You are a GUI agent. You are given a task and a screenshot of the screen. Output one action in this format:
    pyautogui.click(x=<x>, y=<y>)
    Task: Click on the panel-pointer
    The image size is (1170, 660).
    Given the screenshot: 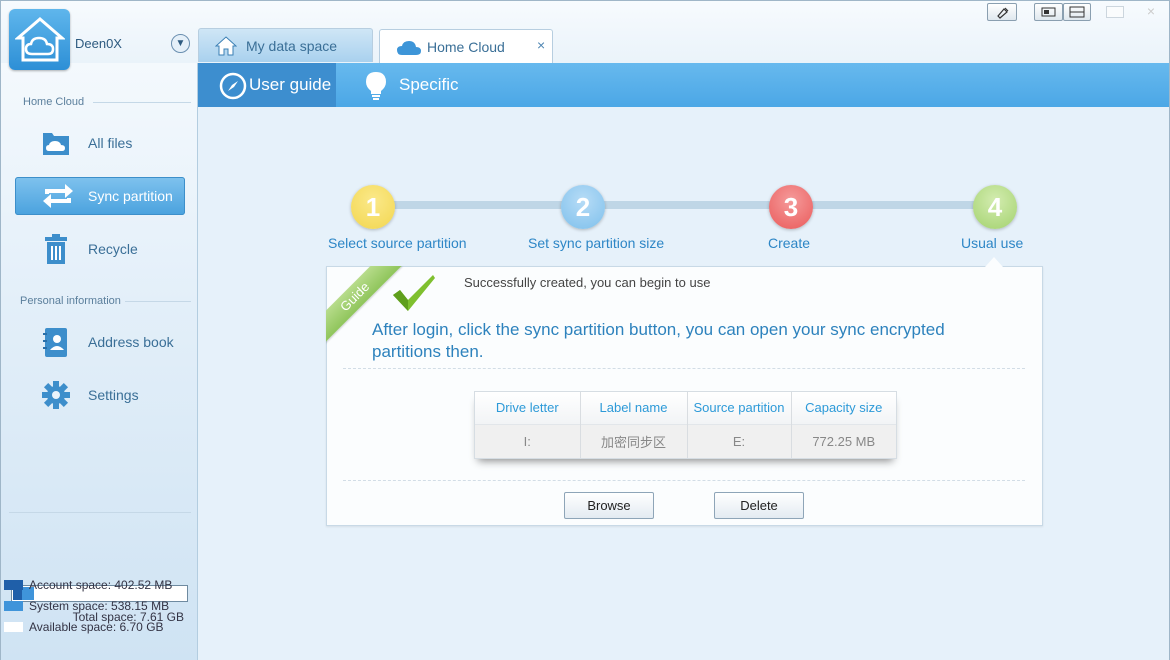 What is the action you would take?
    pyautogui.click(x=994, y=262)
    